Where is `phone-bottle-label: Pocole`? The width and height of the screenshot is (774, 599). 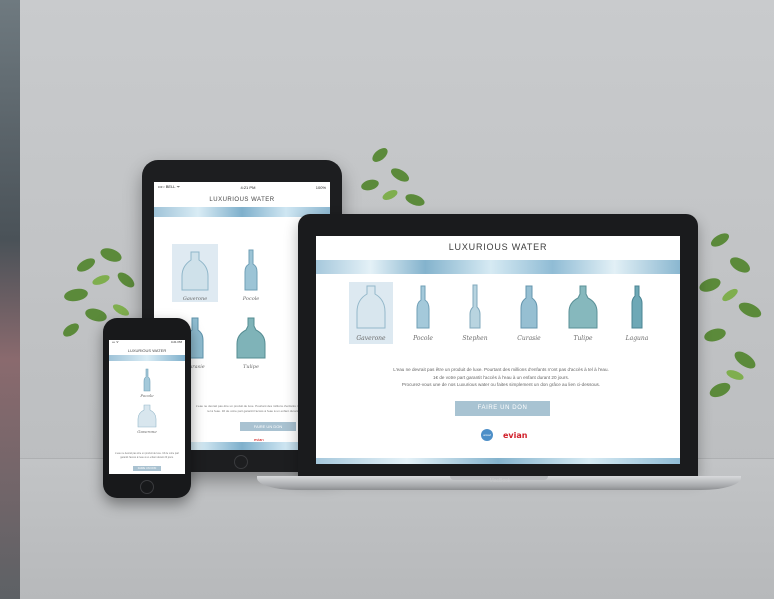
phone-bottle-label: Pocole is located at coordinates (147, 395).